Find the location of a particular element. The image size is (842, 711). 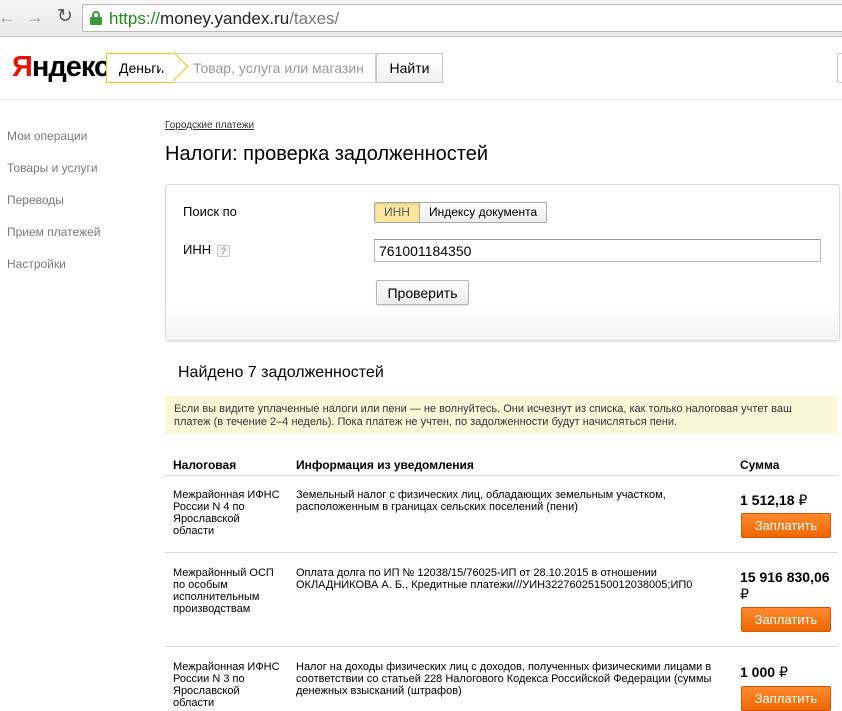

header-user-button is located at coordinates (839, 68).